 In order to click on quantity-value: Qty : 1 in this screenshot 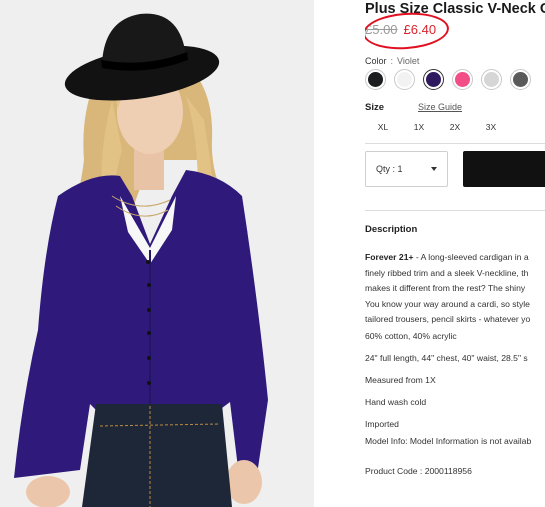, I will do `click(389, 169)`.